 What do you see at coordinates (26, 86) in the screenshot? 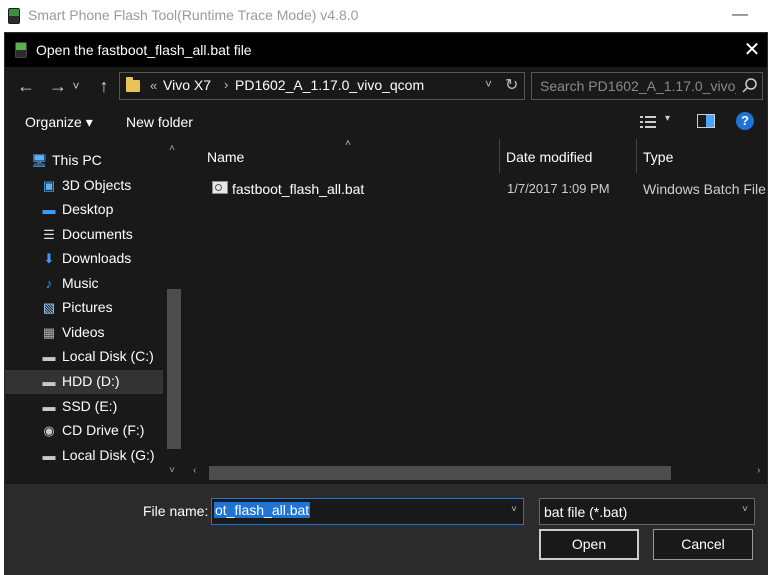
I see `back-button: ←` at bounding box center [26, 86].